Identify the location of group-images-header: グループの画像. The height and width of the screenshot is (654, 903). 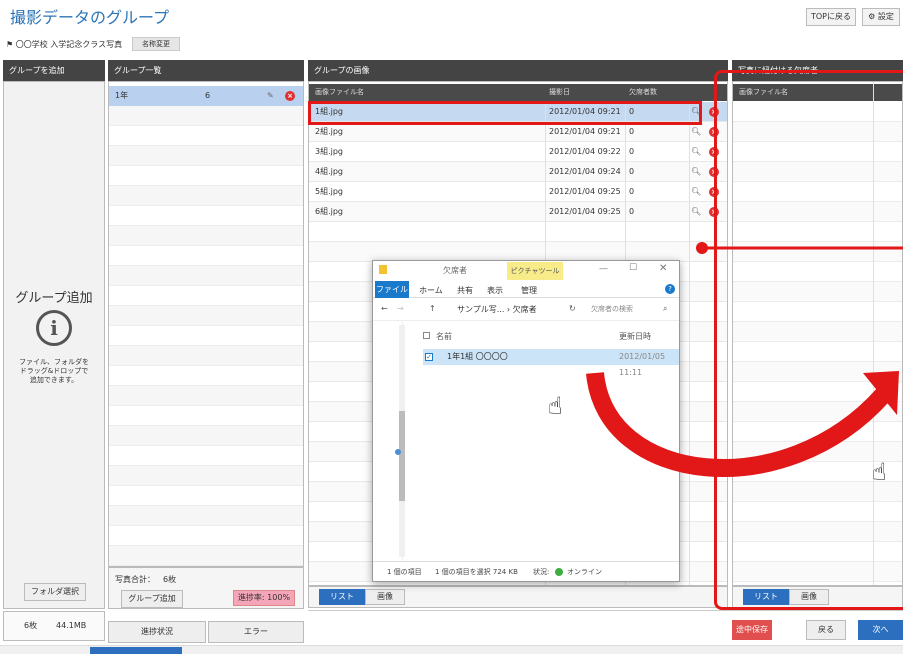
(518, 70).